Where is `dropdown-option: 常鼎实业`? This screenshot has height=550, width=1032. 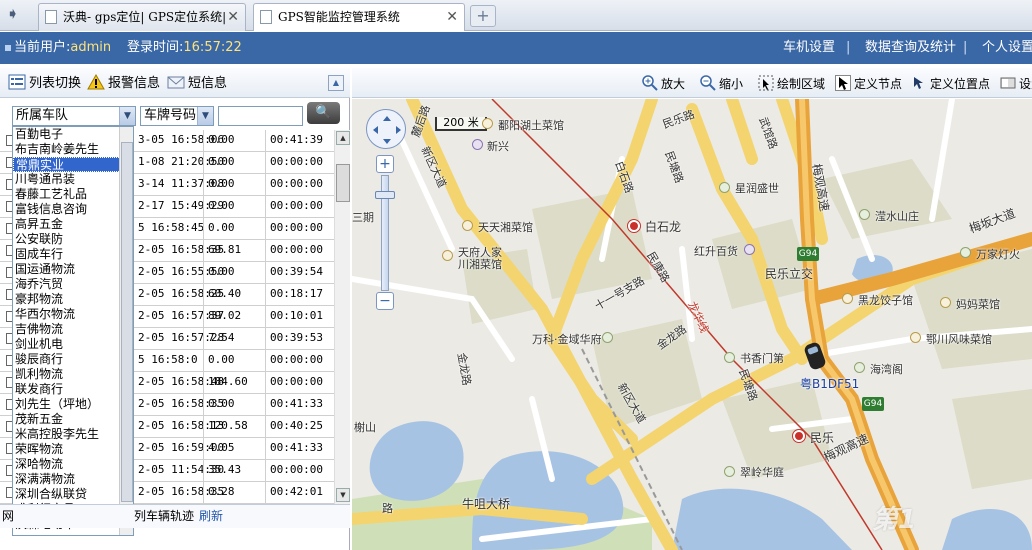 dropdown-option: 常鼎实业 is located at coordinates (67, 164).